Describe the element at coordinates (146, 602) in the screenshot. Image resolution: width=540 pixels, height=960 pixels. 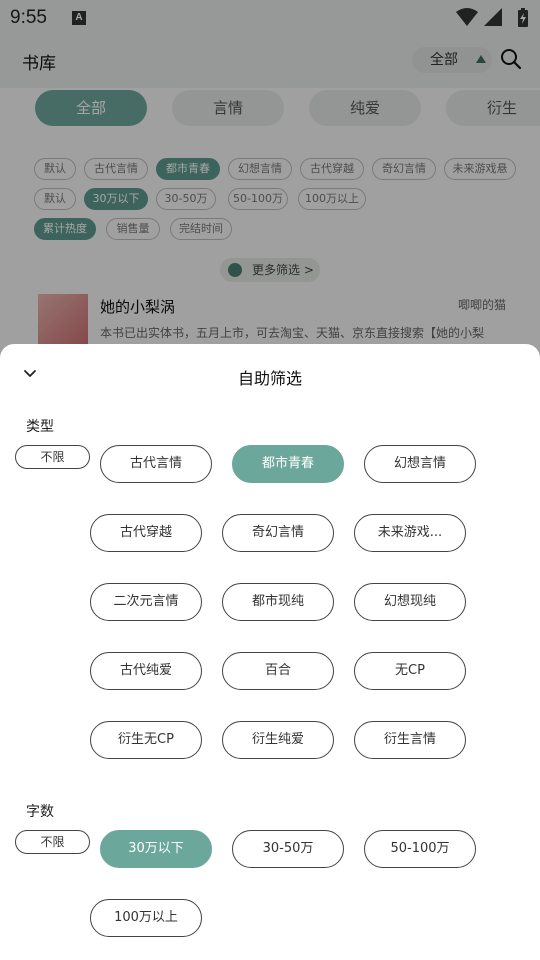
I see `type-option: 二次元言情` at that location.